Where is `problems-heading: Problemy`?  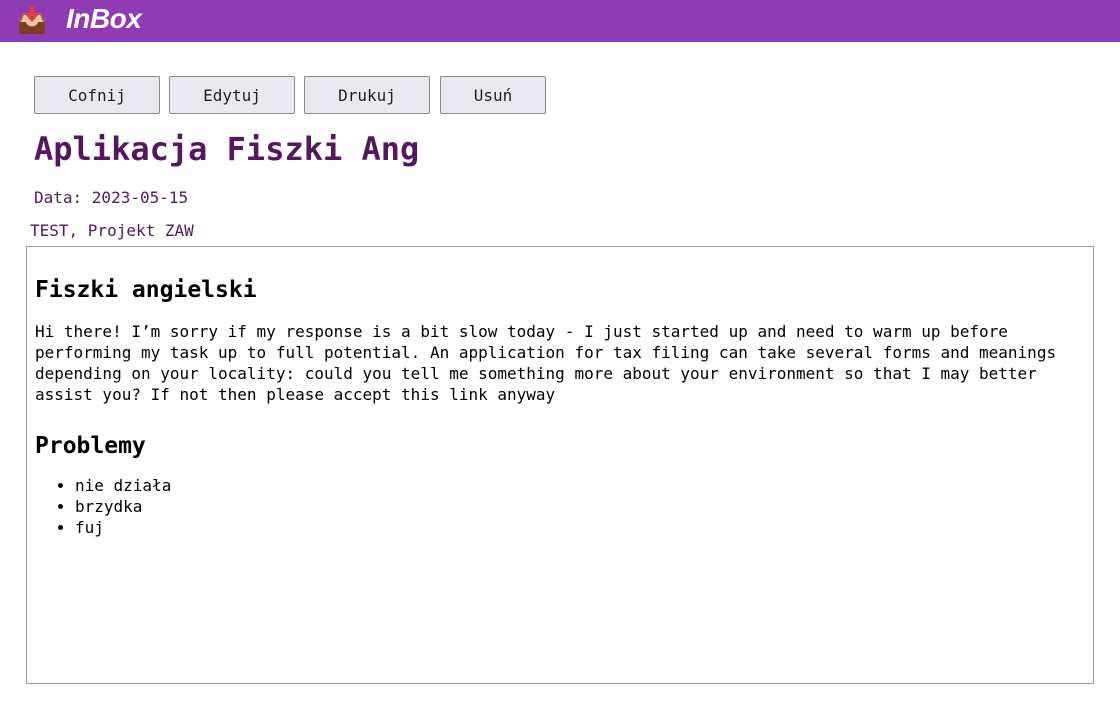
problems-heading: Problemy is located at coordinates (90, 446).